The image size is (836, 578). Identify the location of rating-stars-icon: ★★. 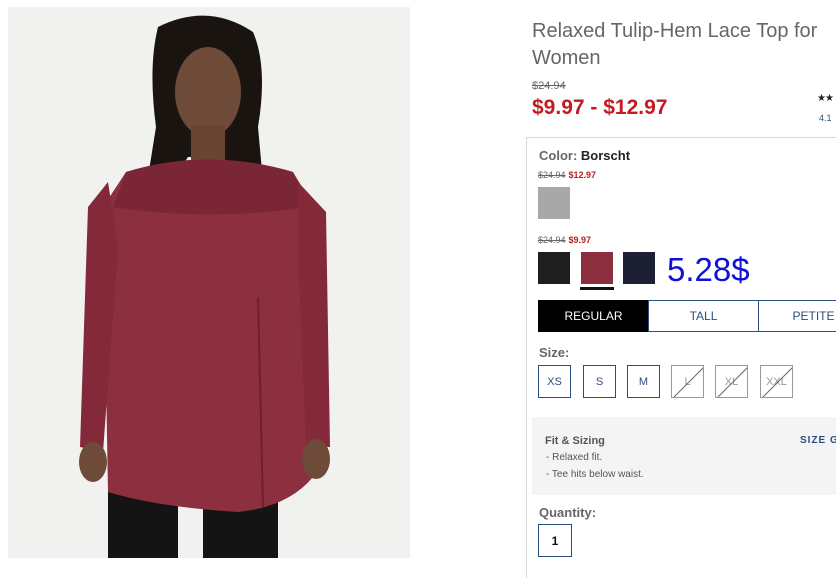
(825, 98).